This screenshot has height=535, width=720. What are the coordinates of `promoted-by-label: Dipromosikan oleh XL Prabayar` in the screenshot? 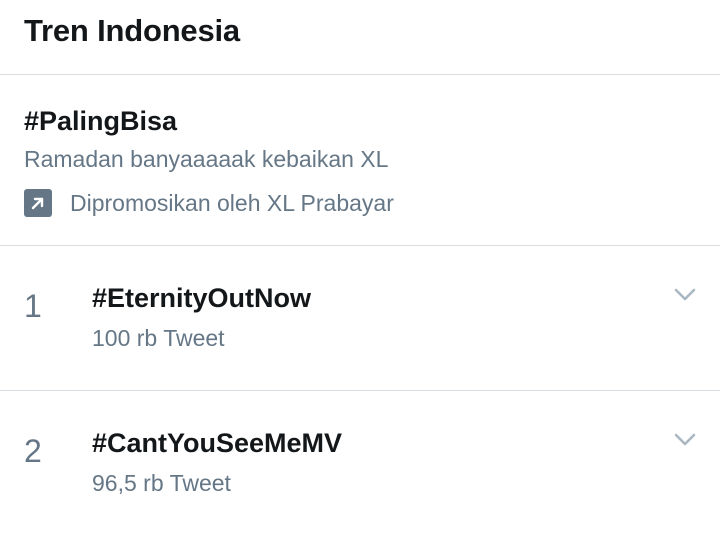 It's located at (232, 202).